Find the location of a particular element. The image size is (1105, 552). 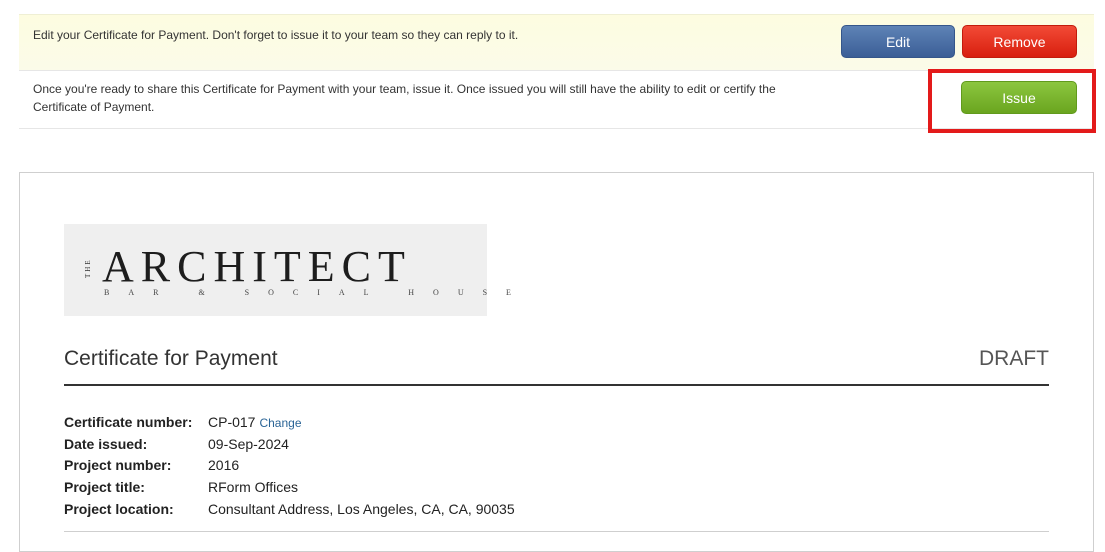

details-divider is located at coordinates (556, 531).